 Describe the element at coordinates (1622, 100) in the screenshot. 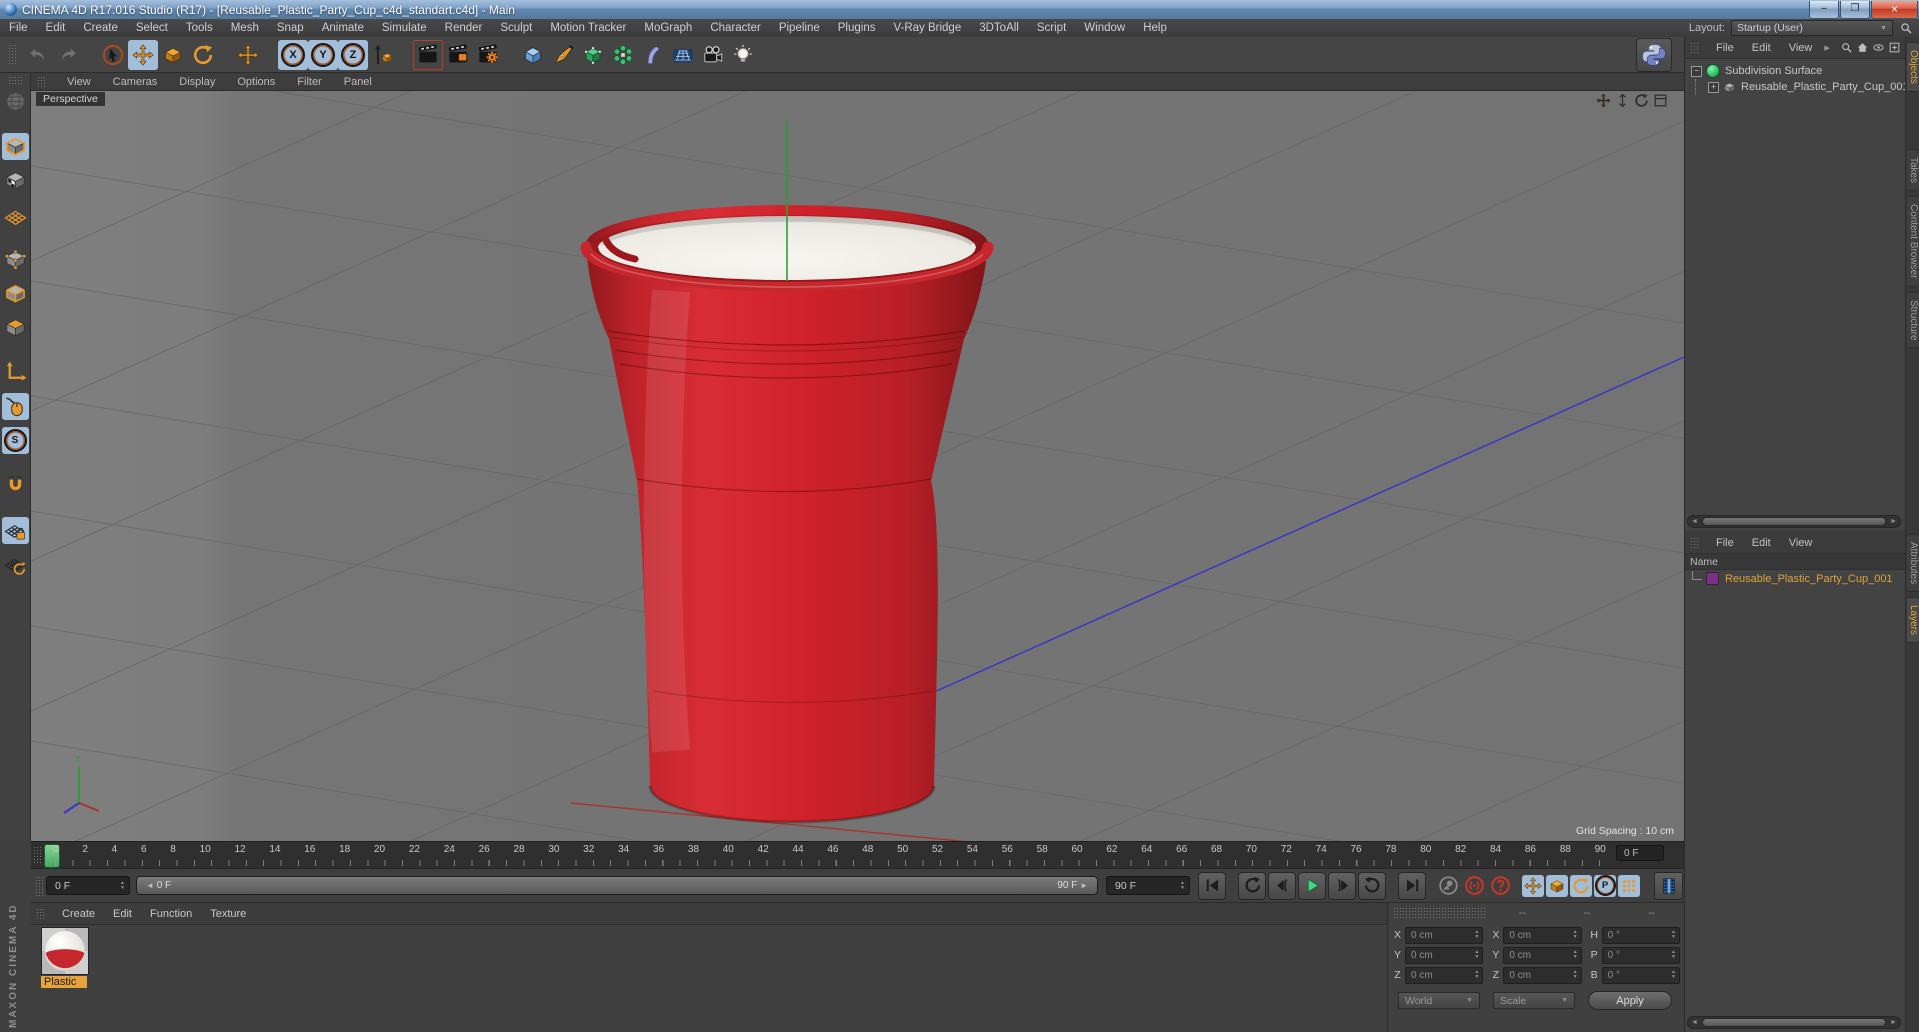

I see `zoom-view-icon` at that location.